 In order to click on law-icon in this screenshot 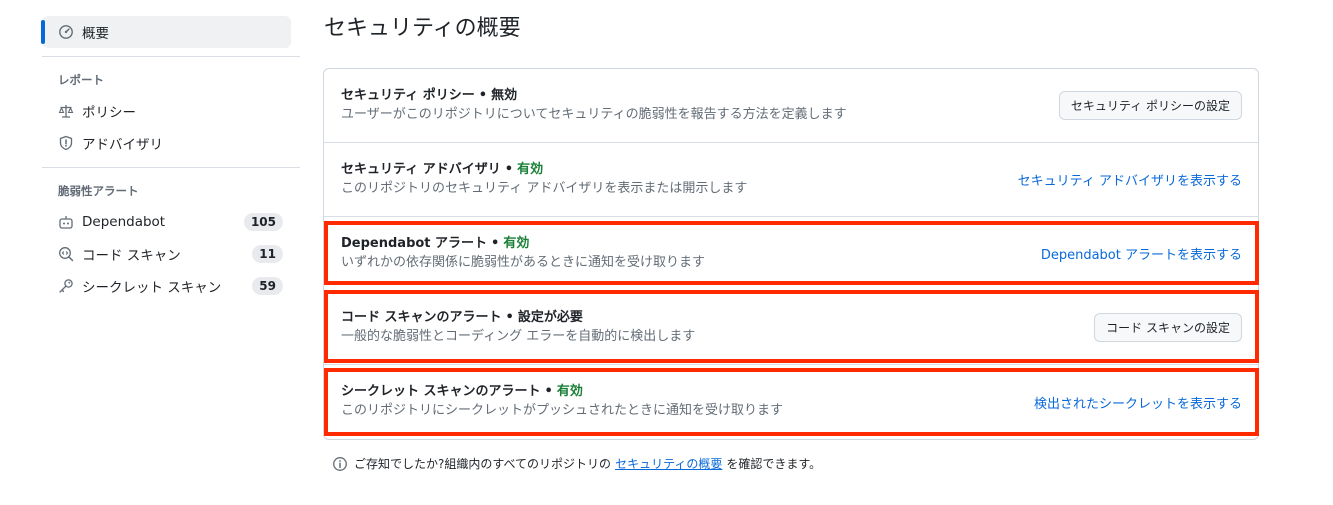, I will do `click(66, 111)`.